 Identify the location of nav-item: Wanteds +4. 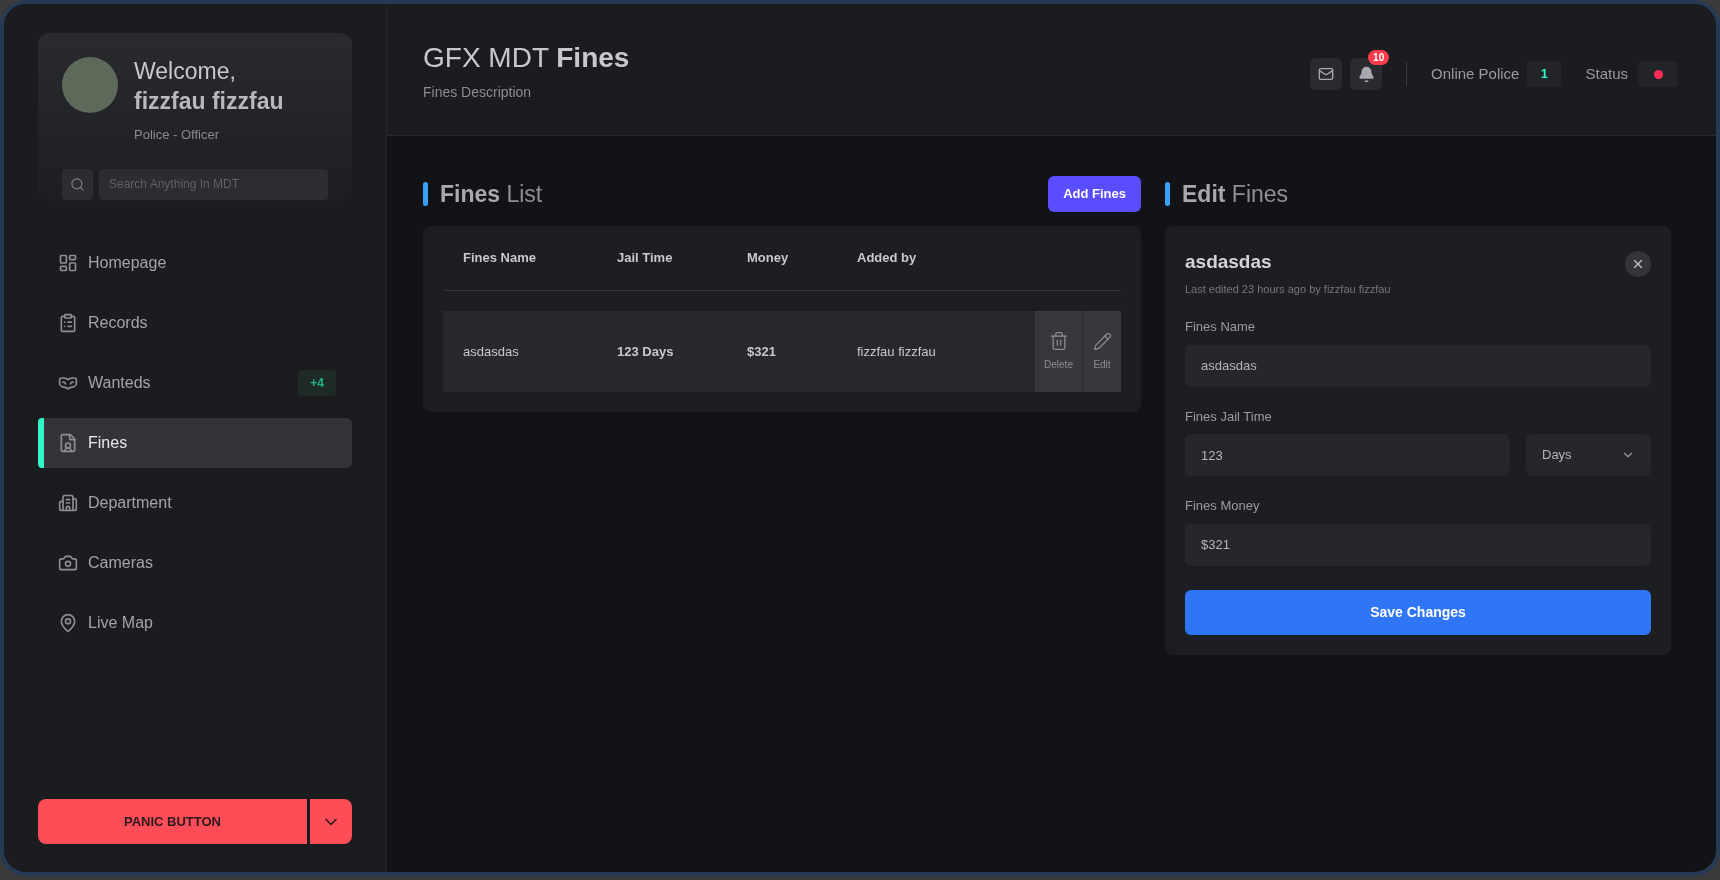
(195, 382).